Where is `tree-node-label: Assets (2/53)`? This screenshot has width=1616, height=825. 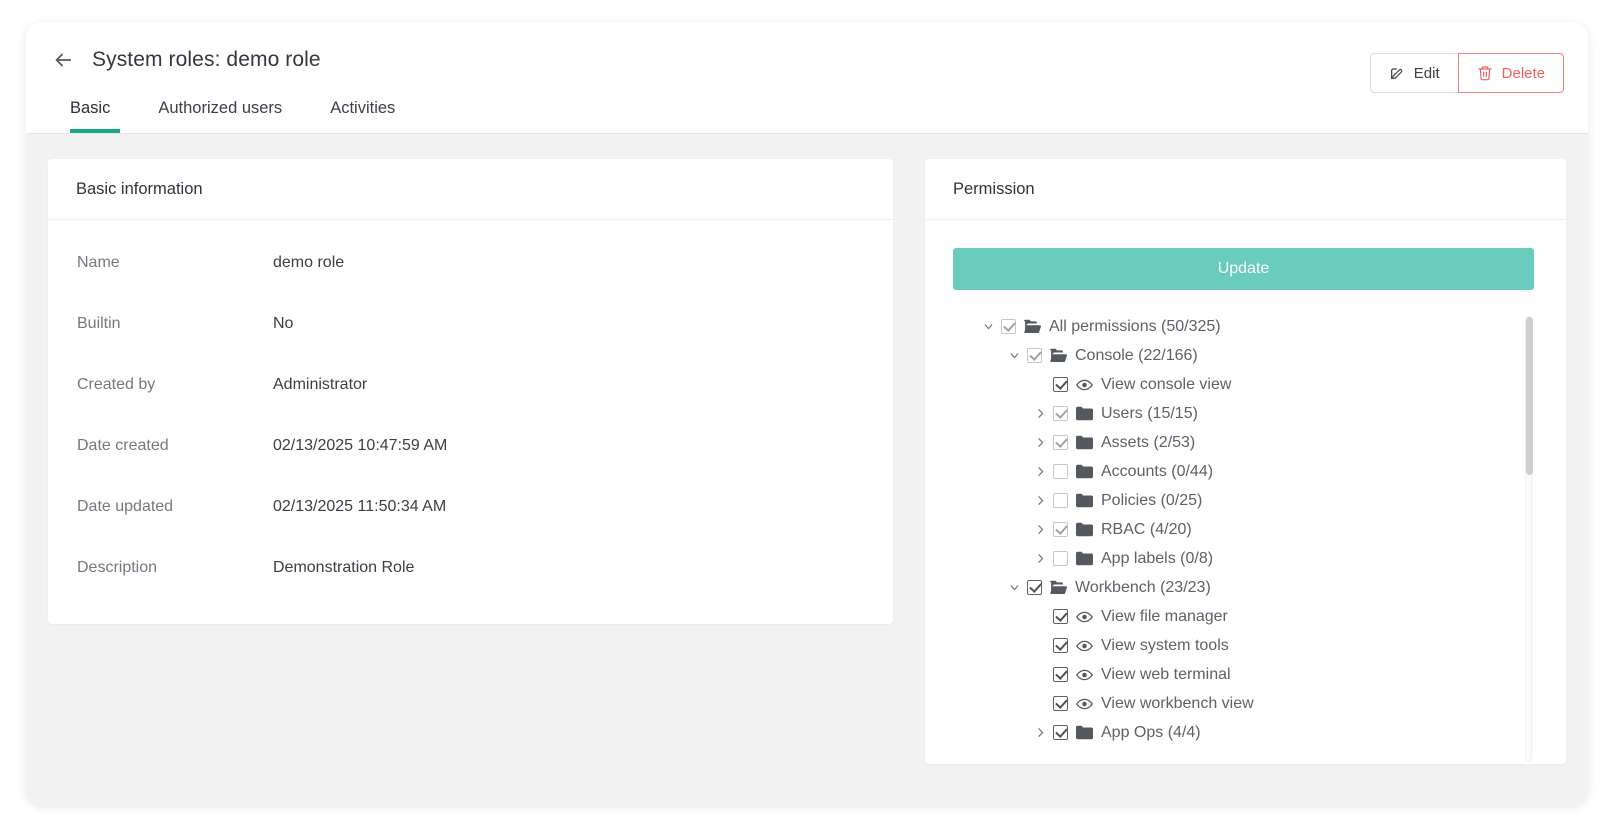
tree-node-label: Assets (2/53) is located at coordinates (1148, 442).